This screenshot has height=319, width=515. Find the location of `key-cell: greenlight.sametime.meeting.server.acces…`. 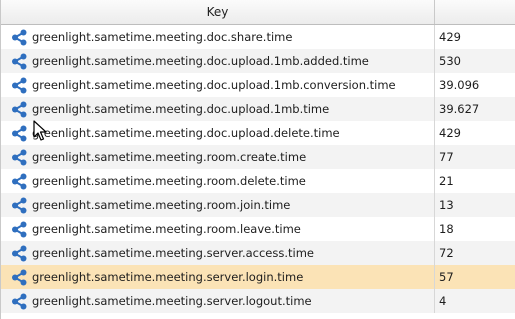

key-cell: greenlight.sametime.meeting.server.acces… is located at coordinates (218, 253).